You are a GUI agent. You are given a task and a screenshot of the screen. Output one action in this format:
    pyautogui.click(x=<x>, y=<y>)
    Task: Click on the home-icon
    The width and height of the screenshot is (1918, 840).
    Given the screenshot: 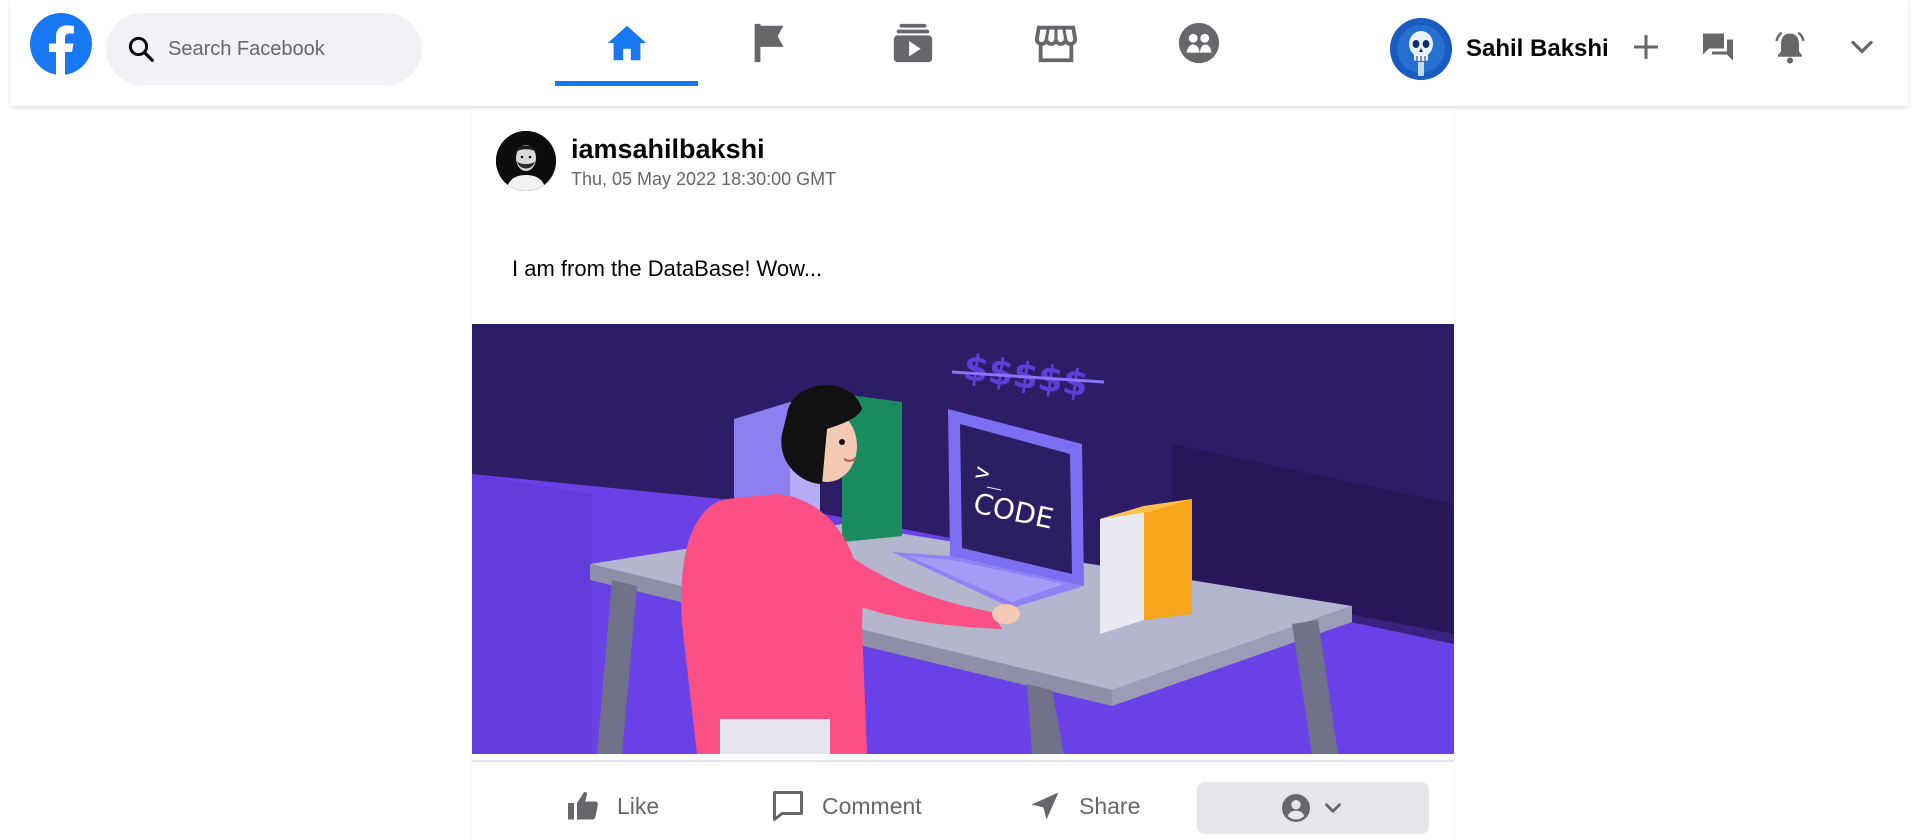 What is the action you would take?
    pyautogui.click(x=626, y=43)
    